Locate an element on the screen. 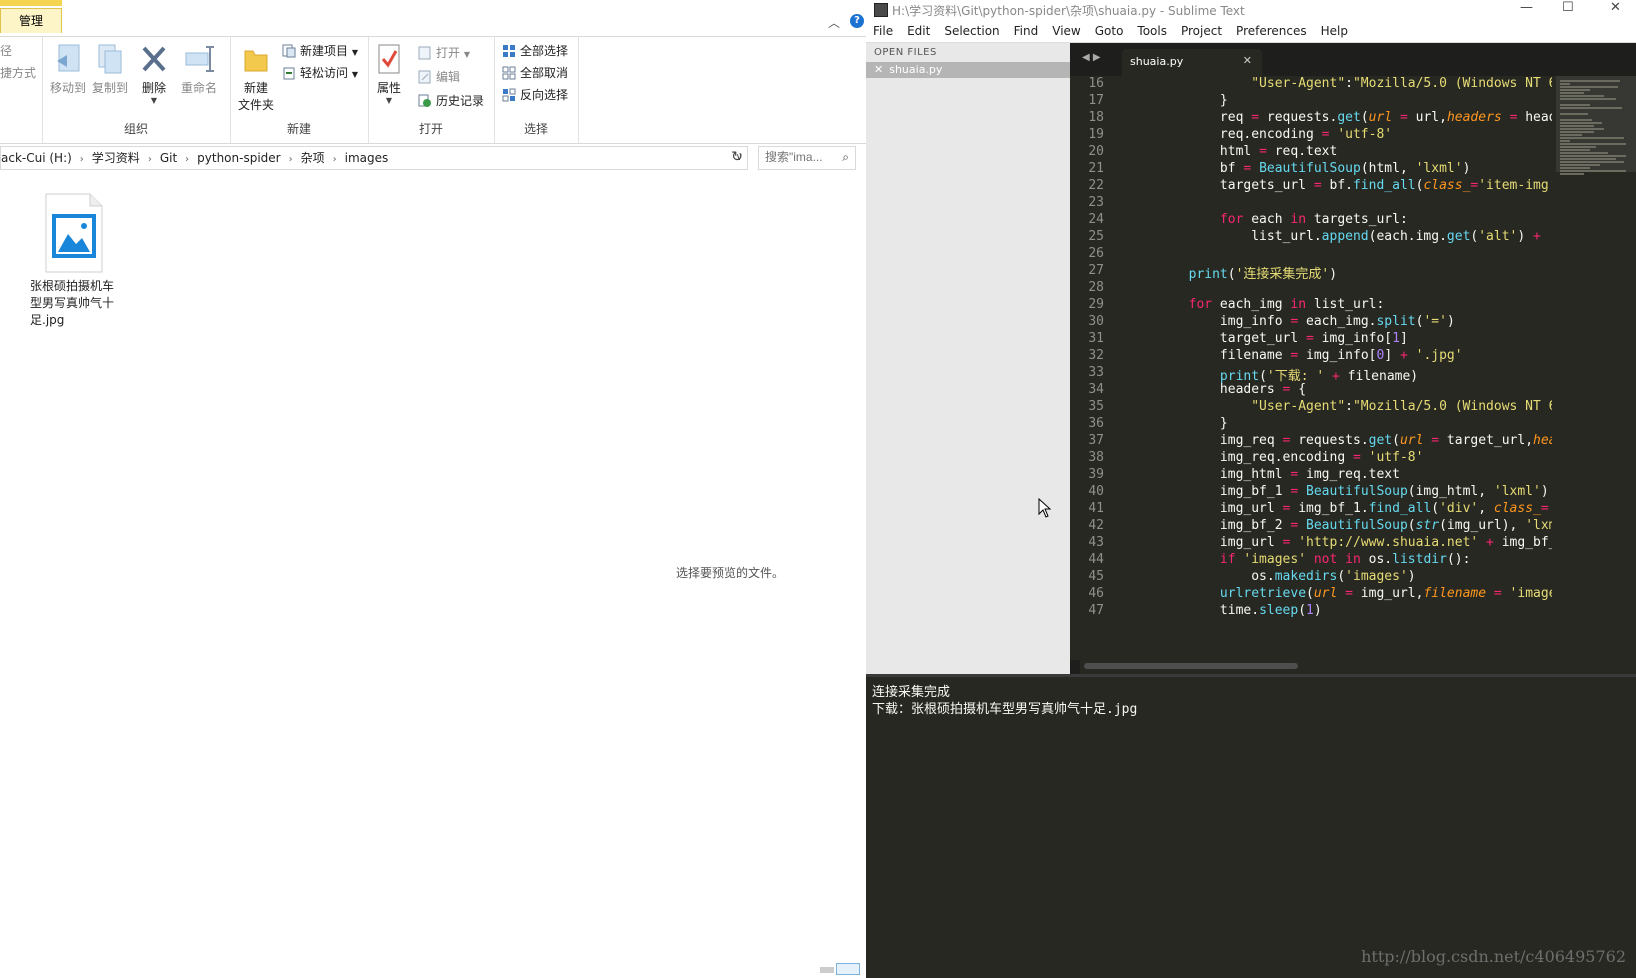 The image size is (1636, 978). sidebar-file-item: ✕ shuaia.py is located at coordinates (968, 70).